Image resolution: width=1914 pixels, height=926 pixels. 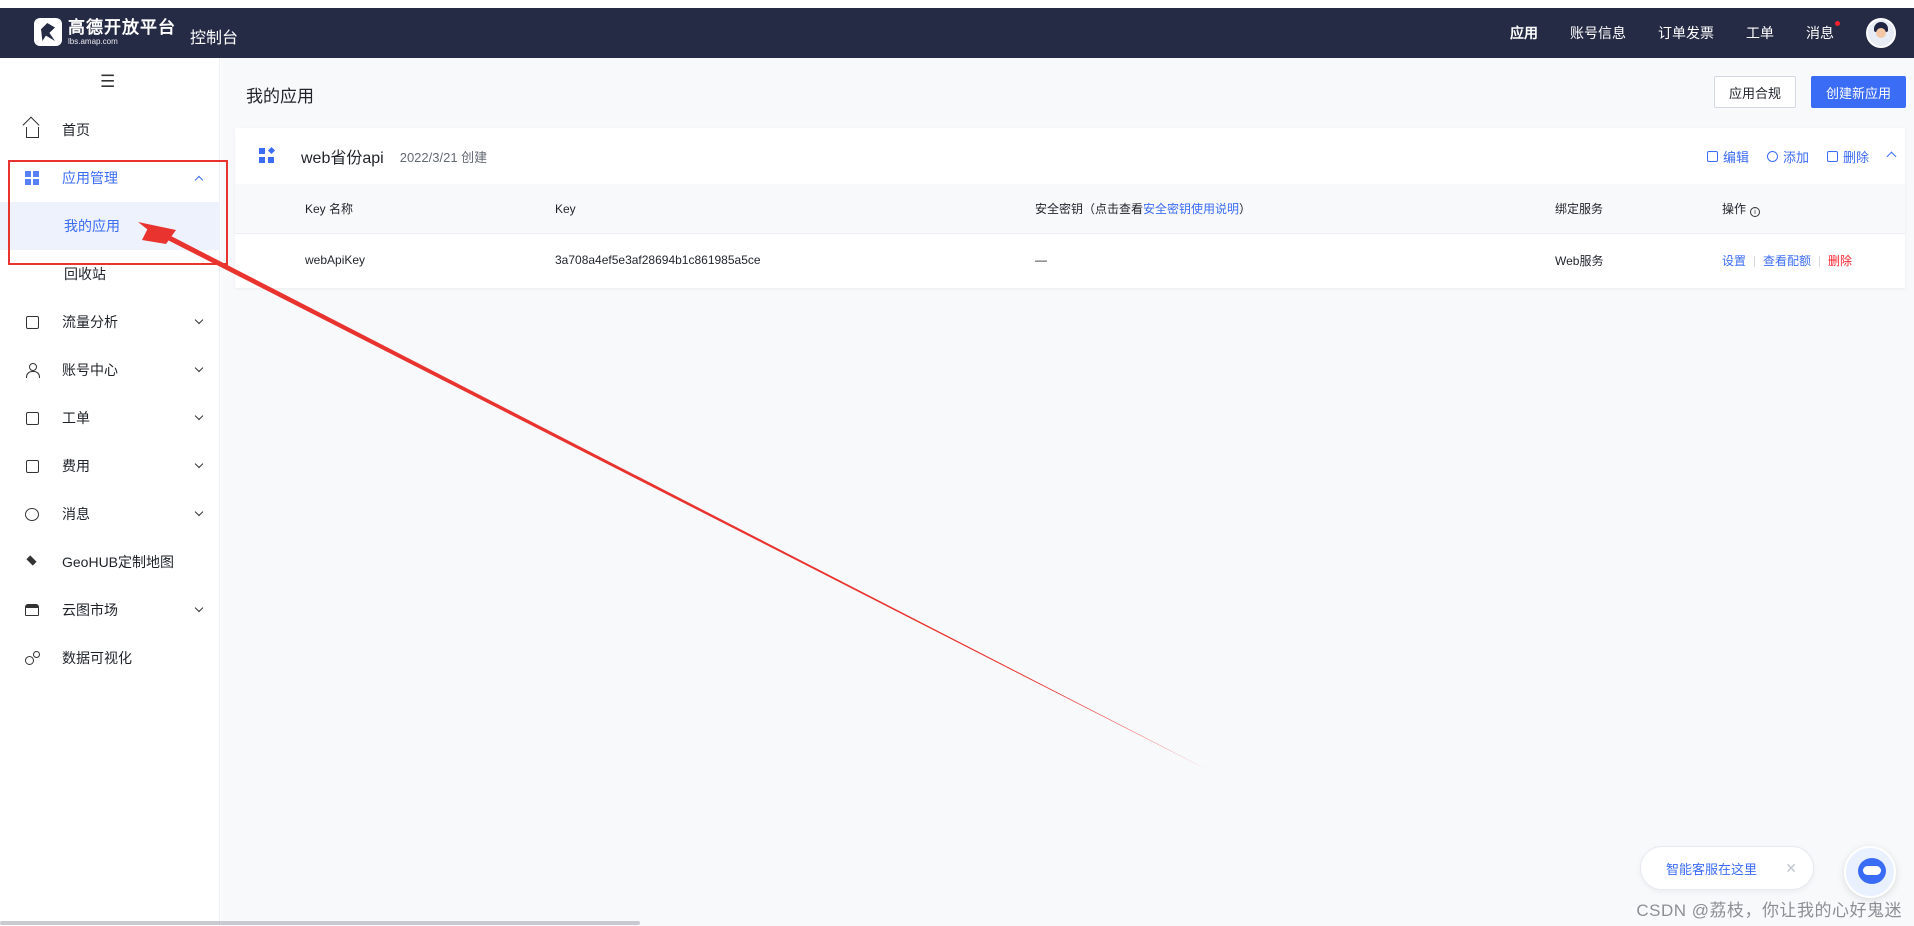 What do you see at coordinates (1772, 156) in the screenshot?
I see `plus-circle-icon` at bounding box center [1772, 156].